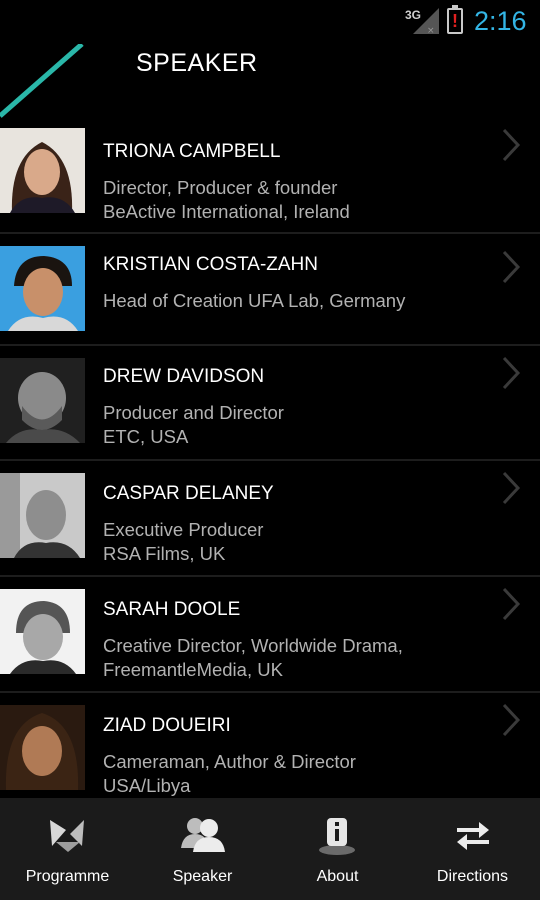 The width and height of the screenshot is (540, 900). What do you see at coordinates (337, 876) in the screenshot?
I see `nav-label: About` at bounding box center [337, 876].